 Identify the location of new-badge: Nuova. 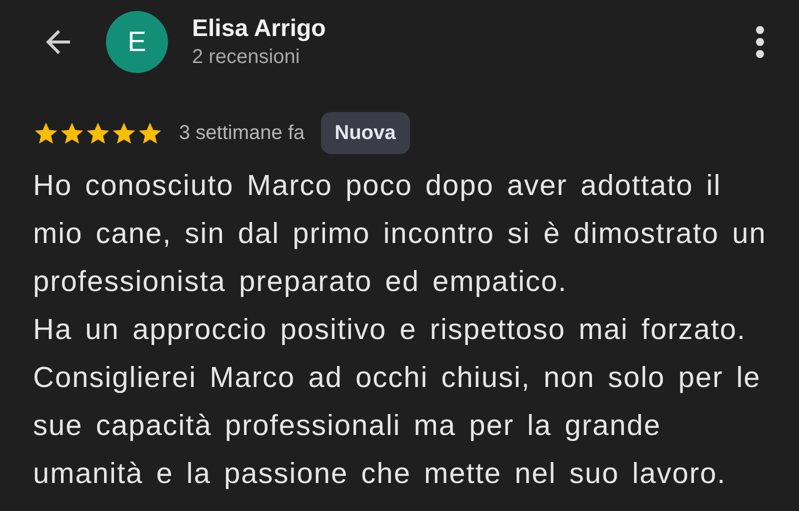
(365, 133).